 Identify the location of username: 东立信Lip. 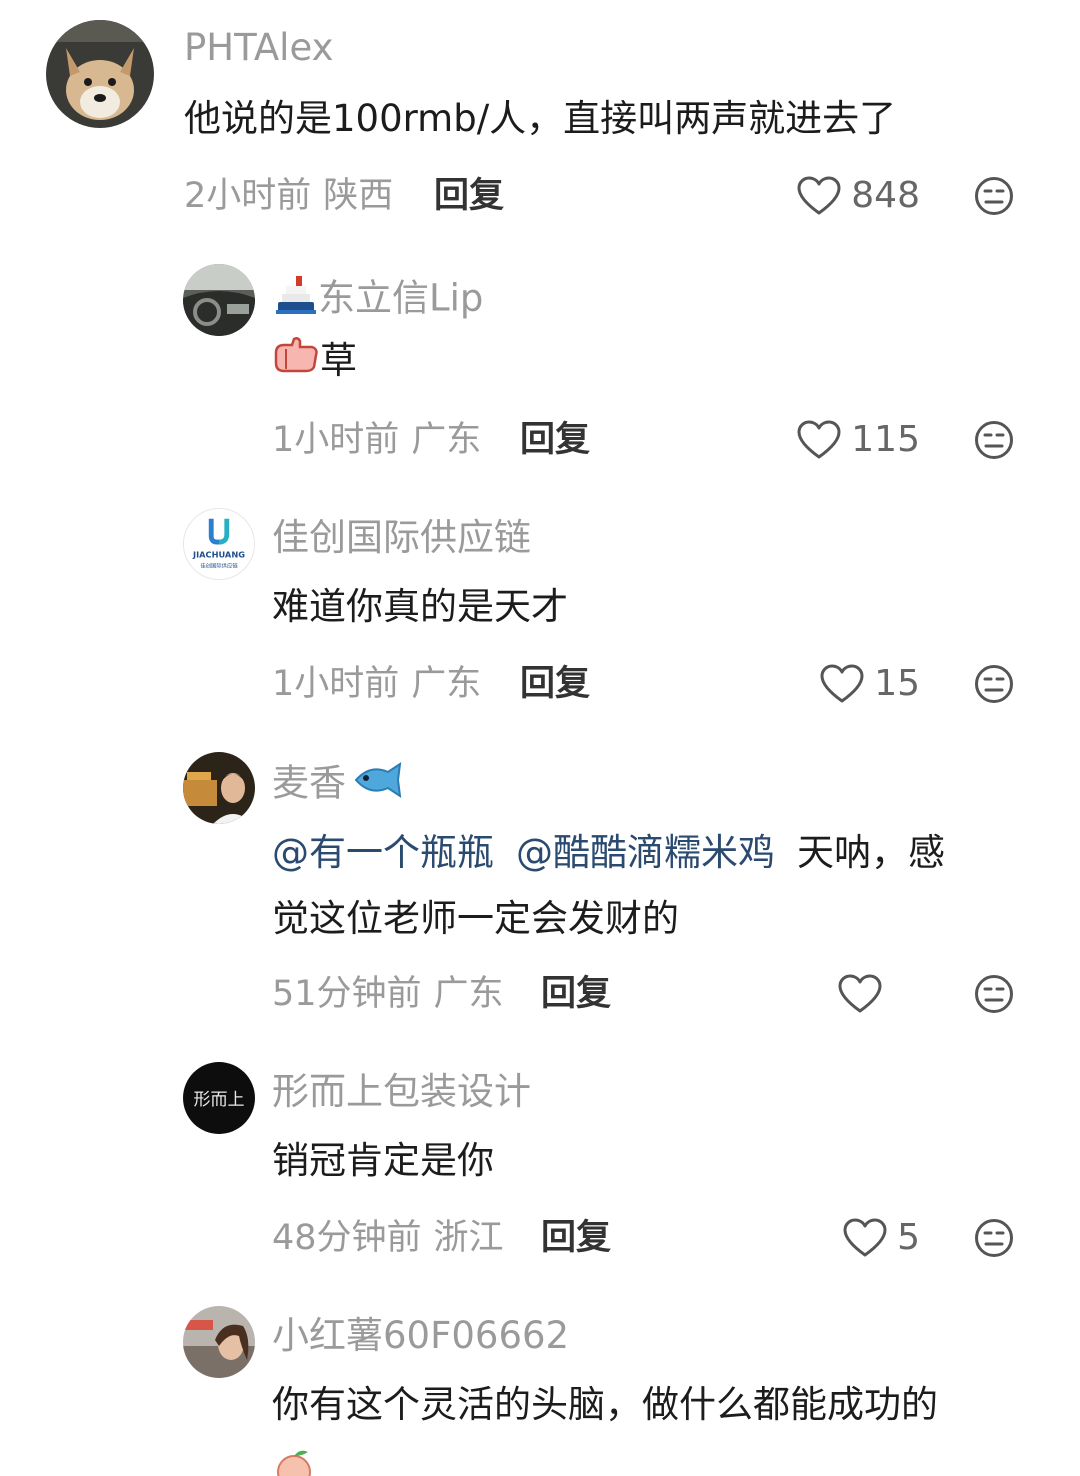
(377, 300).